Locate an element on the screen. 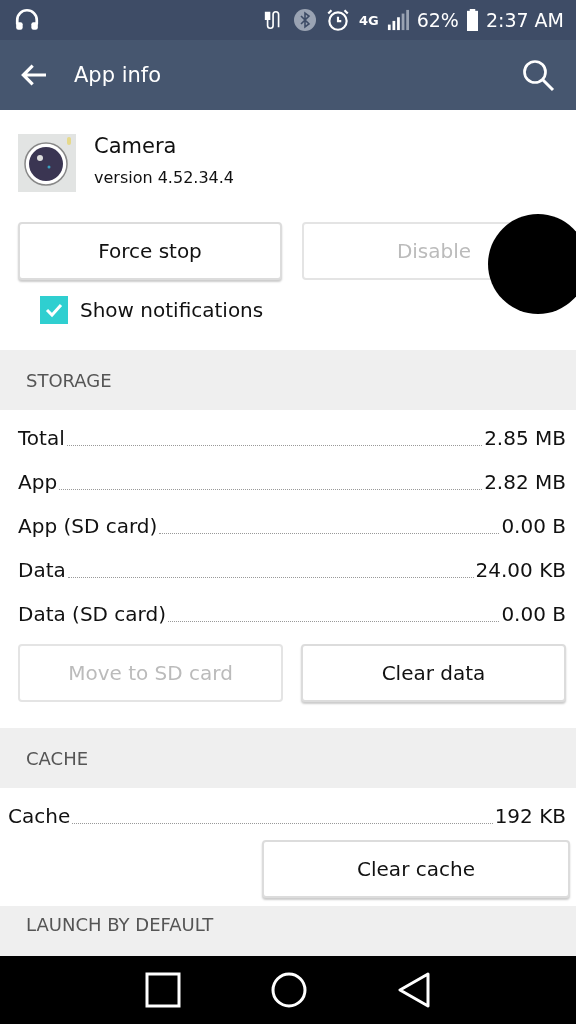 The image size is (576, 1024). clock-time: 2:37 AM is located at coordinates (524, 20).